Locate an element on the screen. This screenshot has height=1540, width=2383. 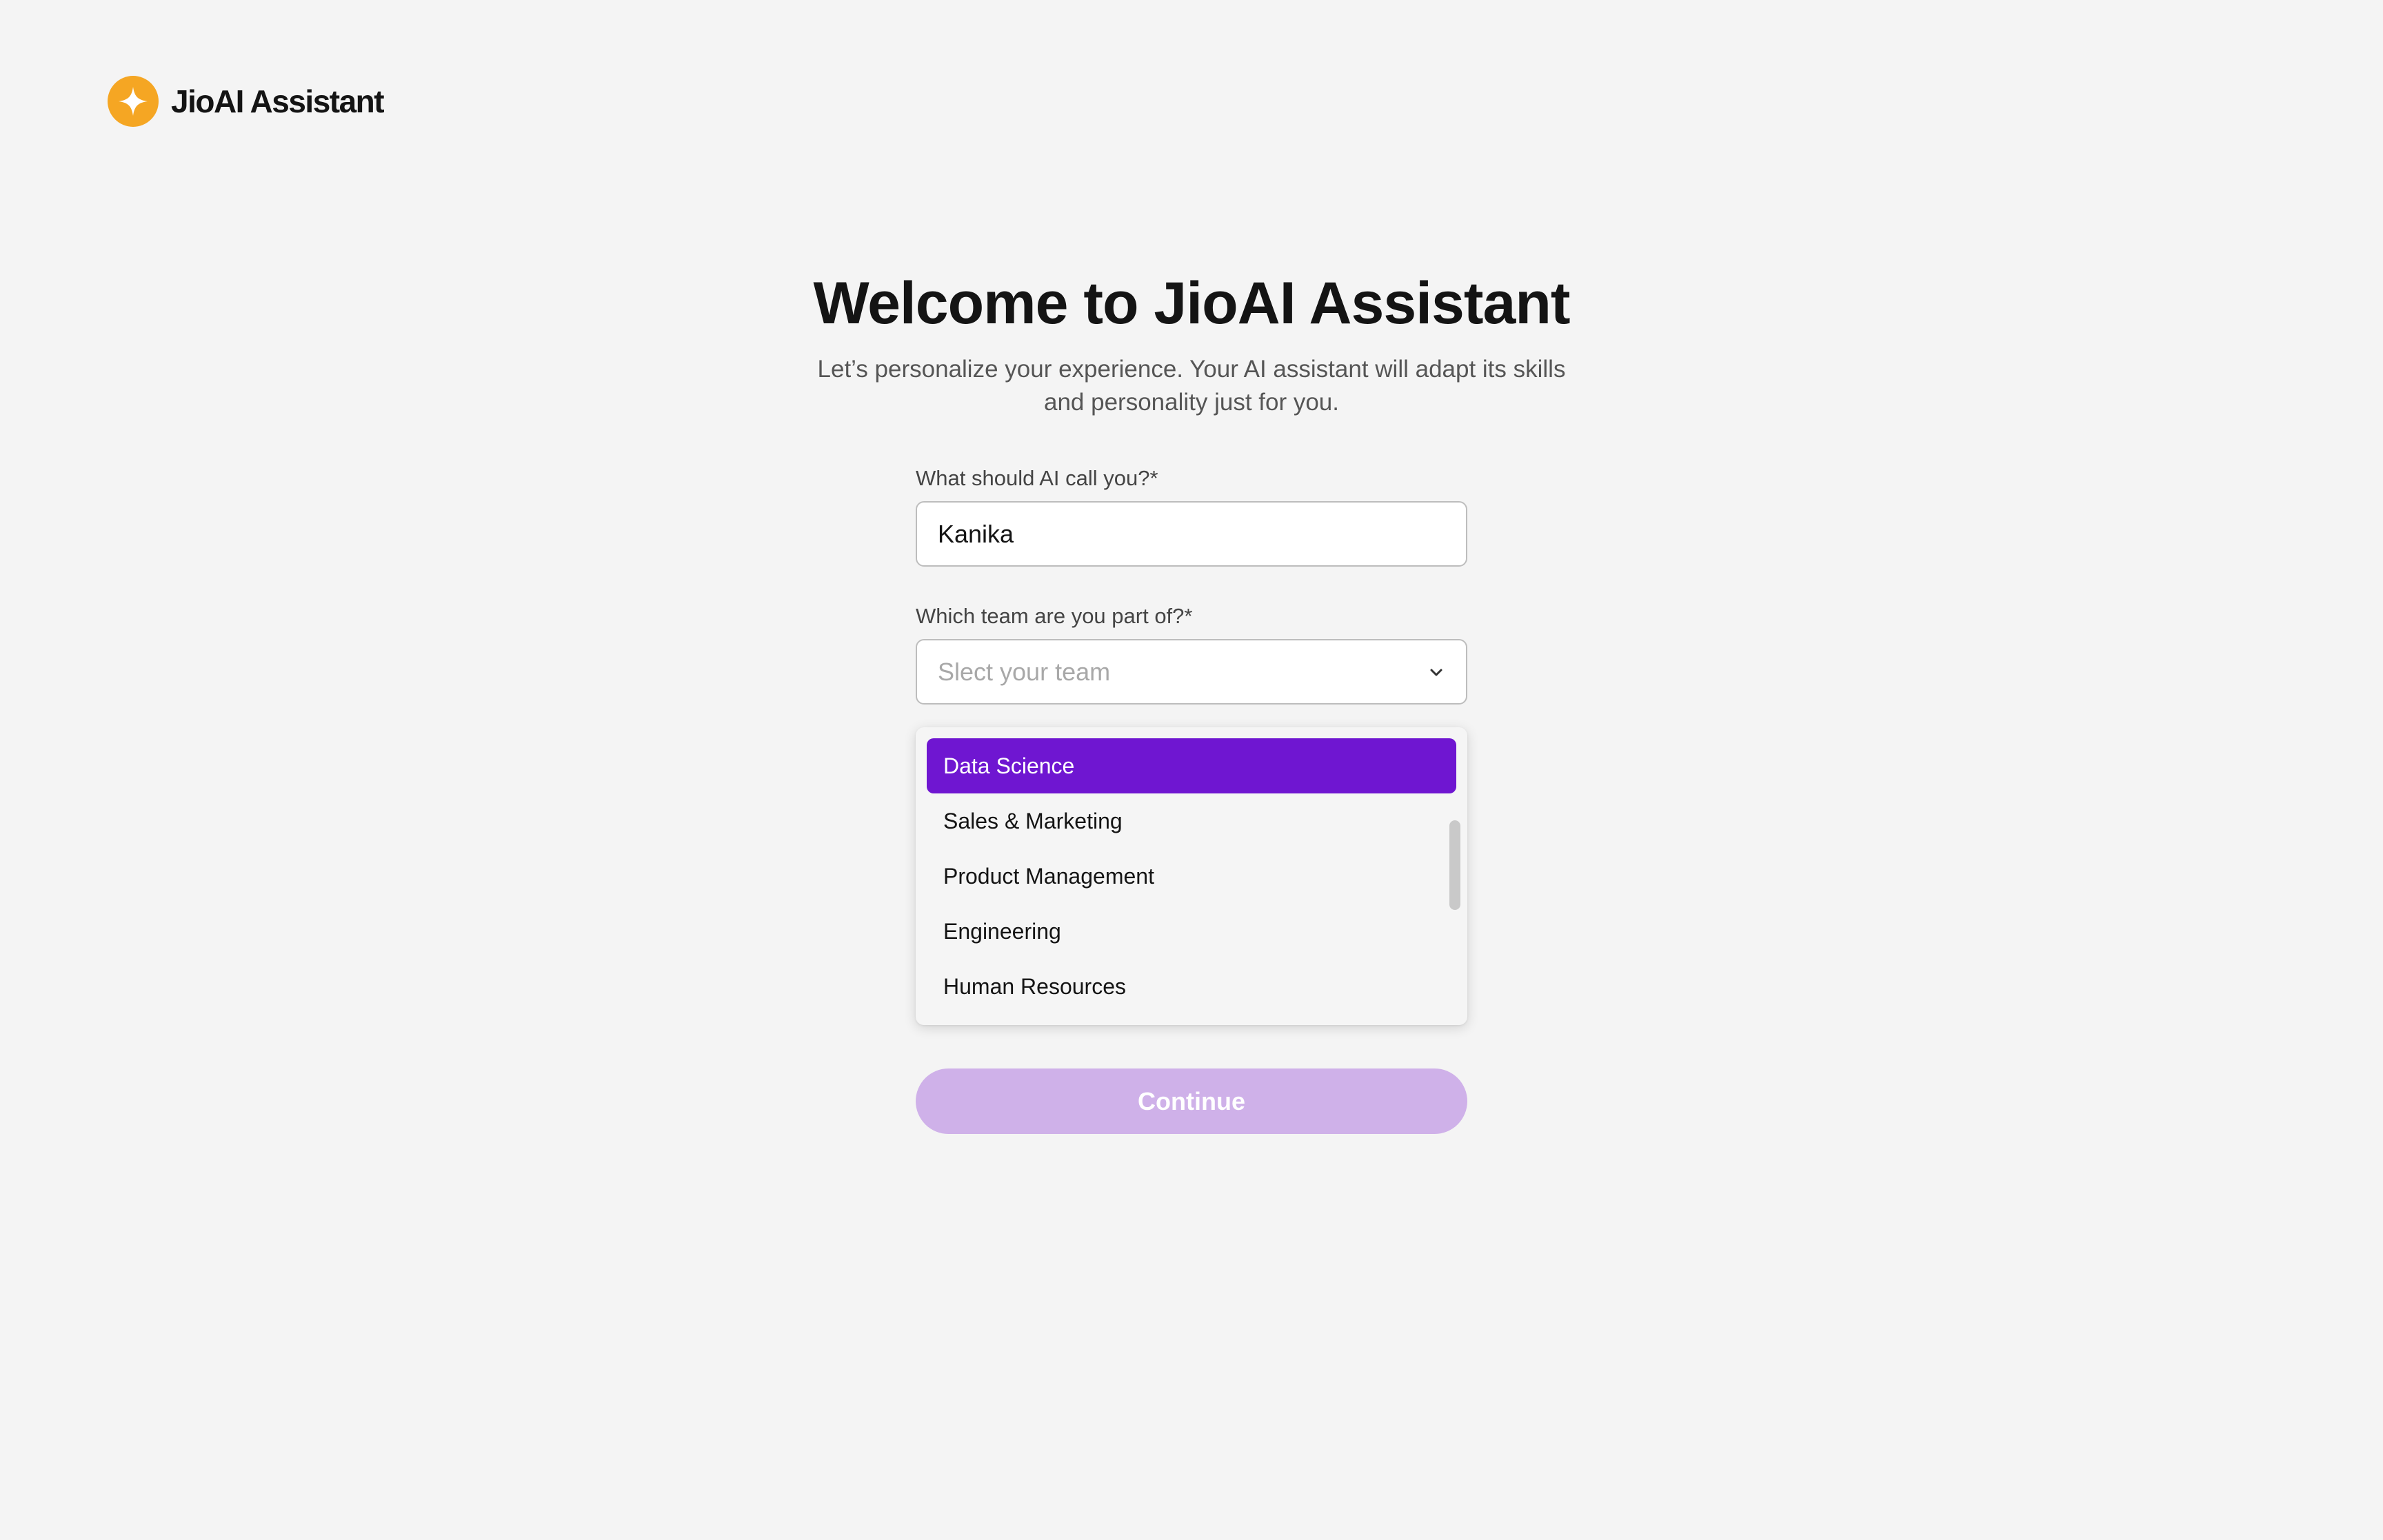
team-option-engineering: Engineering is located at coordinates (1191, 932).